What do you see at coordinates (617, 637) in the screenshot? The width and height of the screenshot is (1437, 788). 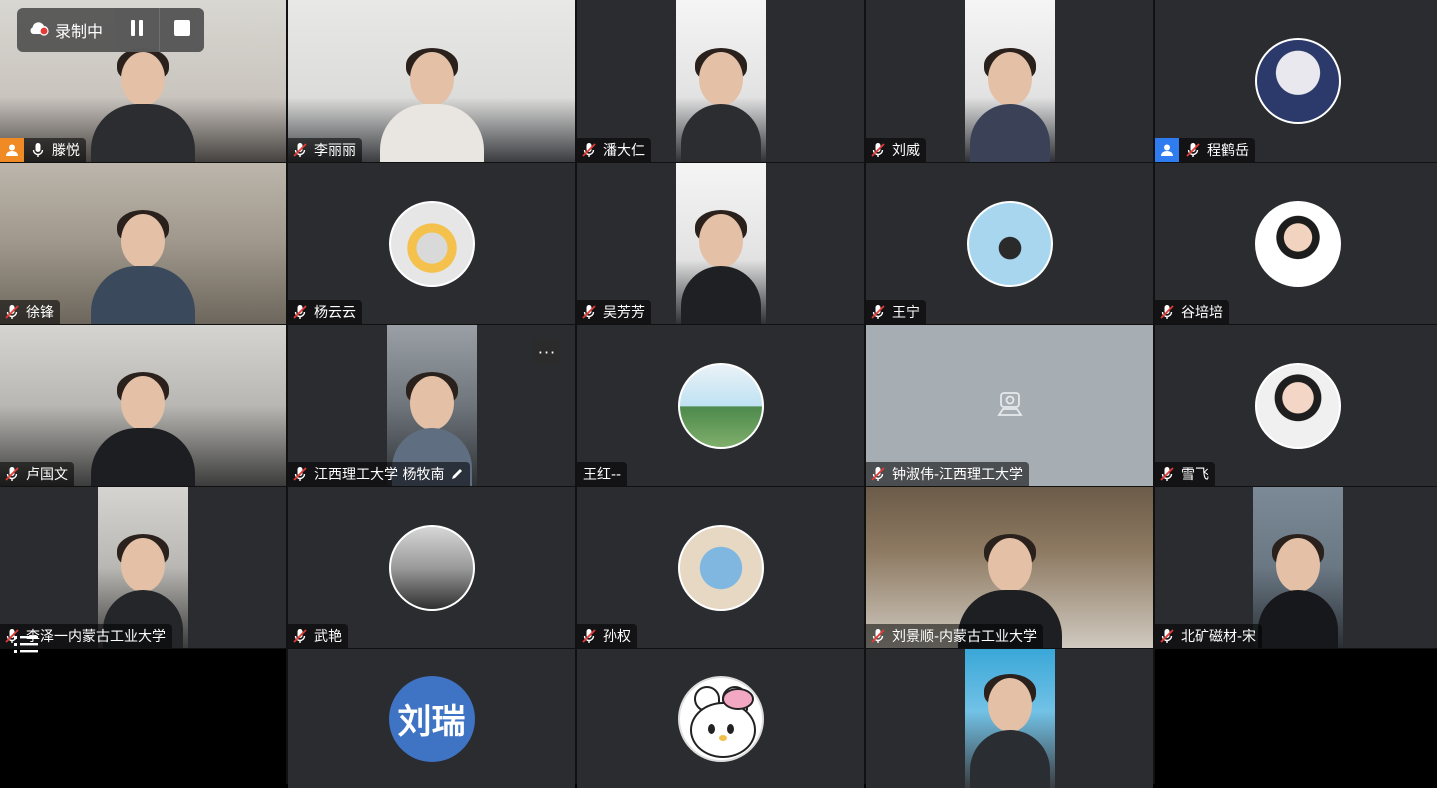 I see `participant-name: 孙权` at bounding box center [617, 637].